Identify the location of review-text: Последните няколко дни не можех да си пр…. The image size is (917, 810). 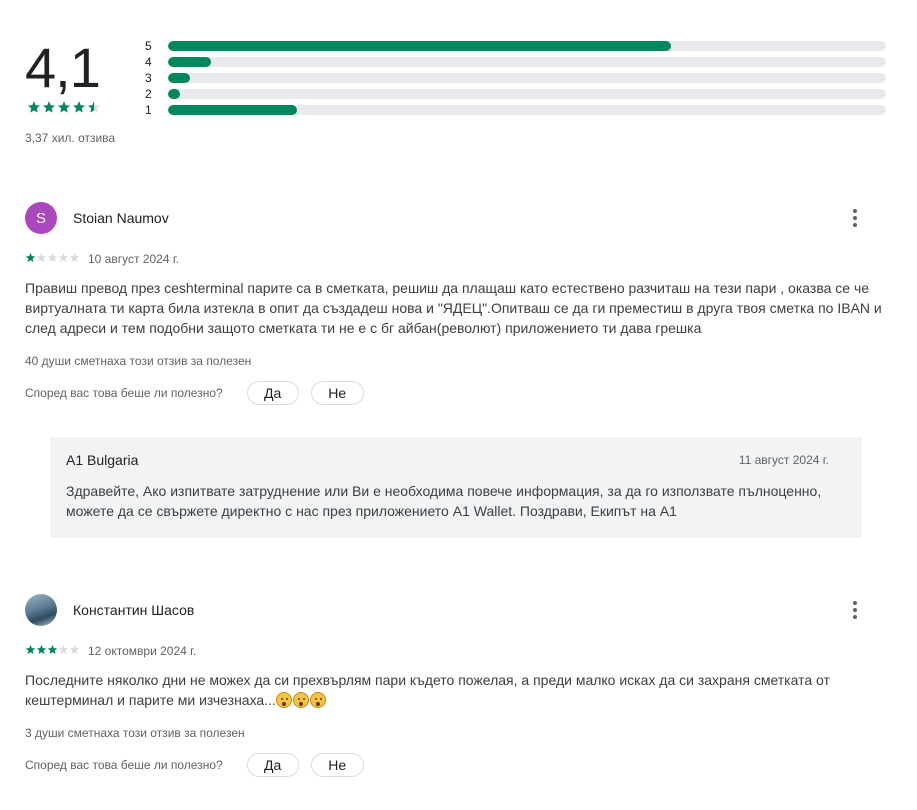
(459, 690).